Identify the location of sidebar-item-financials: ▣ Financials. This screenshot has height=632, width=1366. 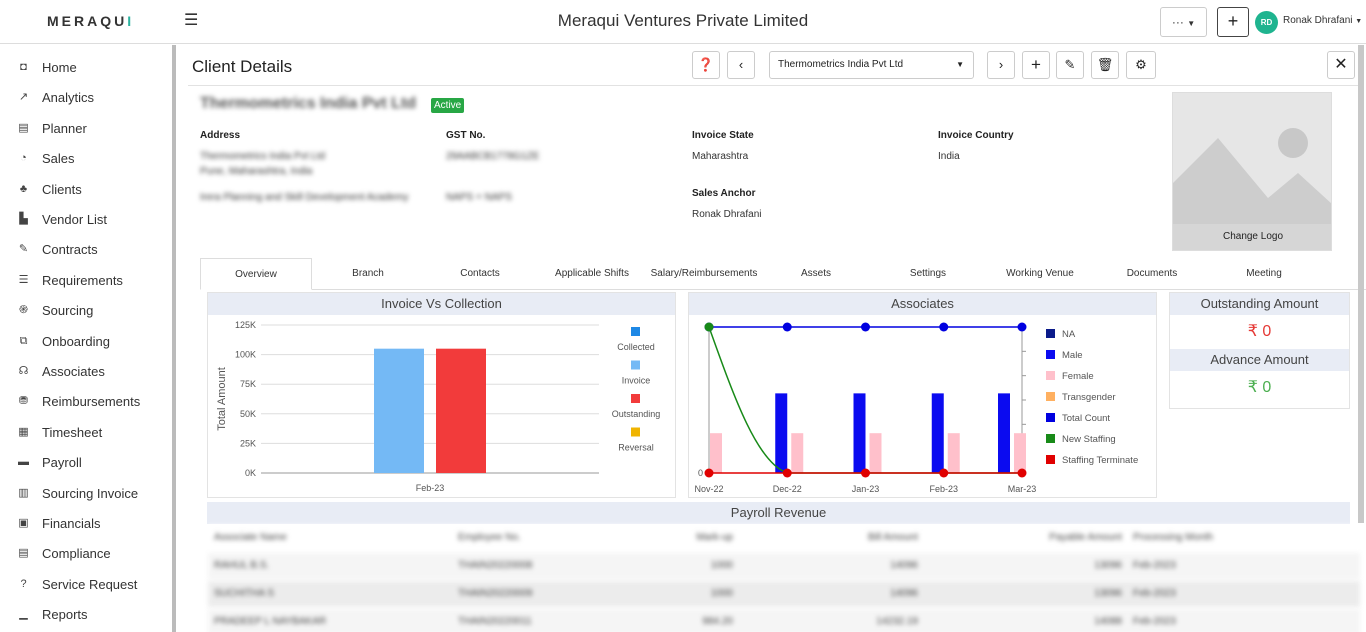
(86, 524).